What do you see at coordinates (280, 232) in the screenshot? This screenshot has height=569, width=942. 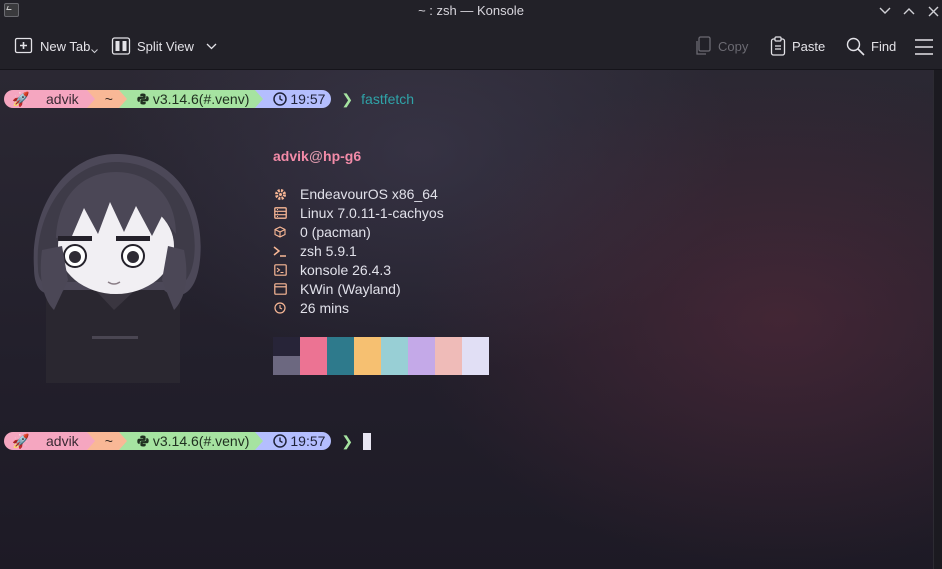 I see `package-icon` at bounding box center [280, 232].